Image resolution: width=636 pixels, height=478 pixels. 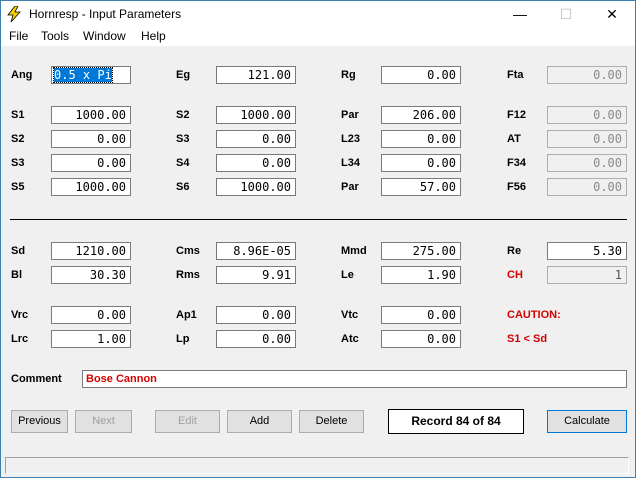 What do you see at coordinates (350, 339) in the screenshot?
I see `label-atc: Atc` at bounding box center [350, 339].